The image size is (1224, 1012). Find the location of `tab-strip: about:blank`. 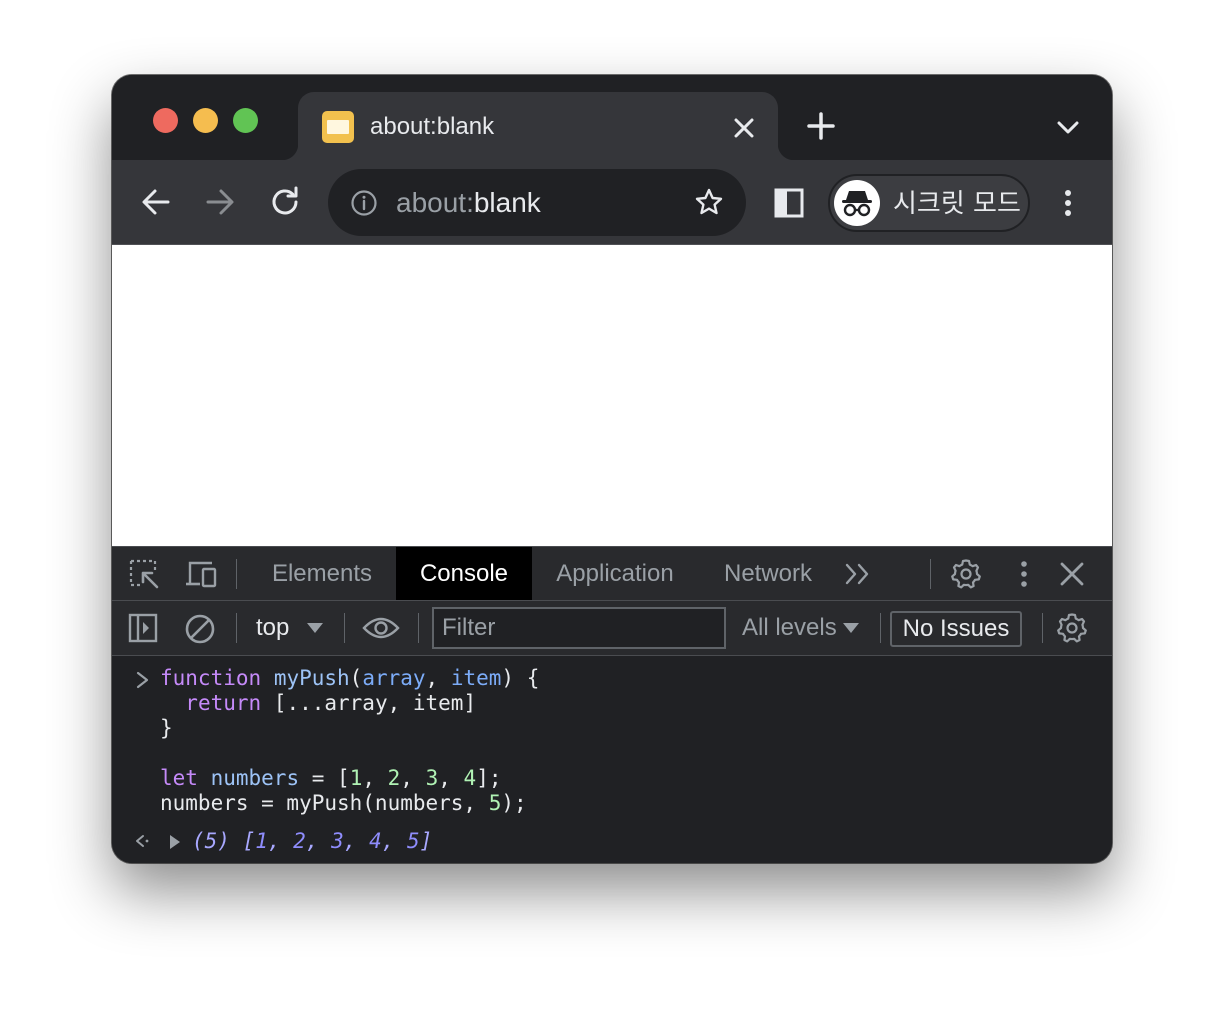

tab-strip: about:blank is located at coordinates (612, 117).